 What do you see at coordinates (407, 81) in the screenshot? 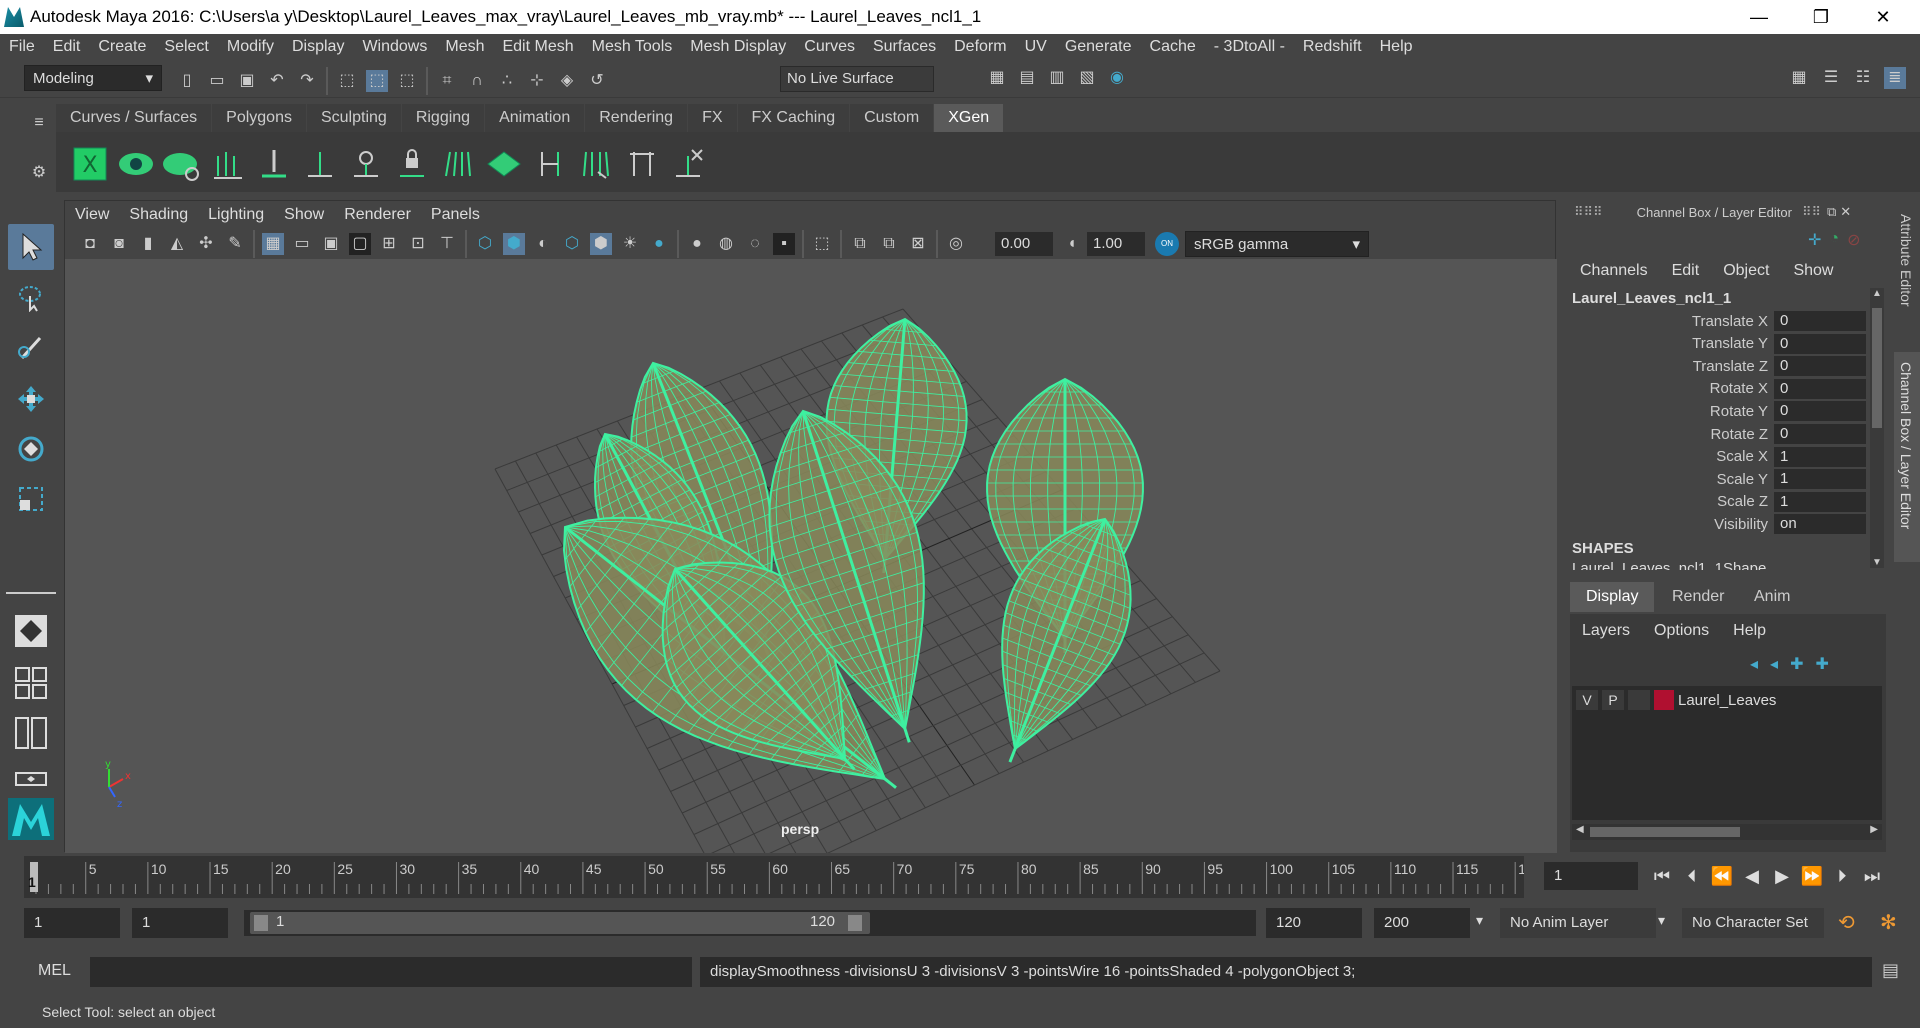
I see `select-component-icon: ⬚` at bounding box center [407, 81].